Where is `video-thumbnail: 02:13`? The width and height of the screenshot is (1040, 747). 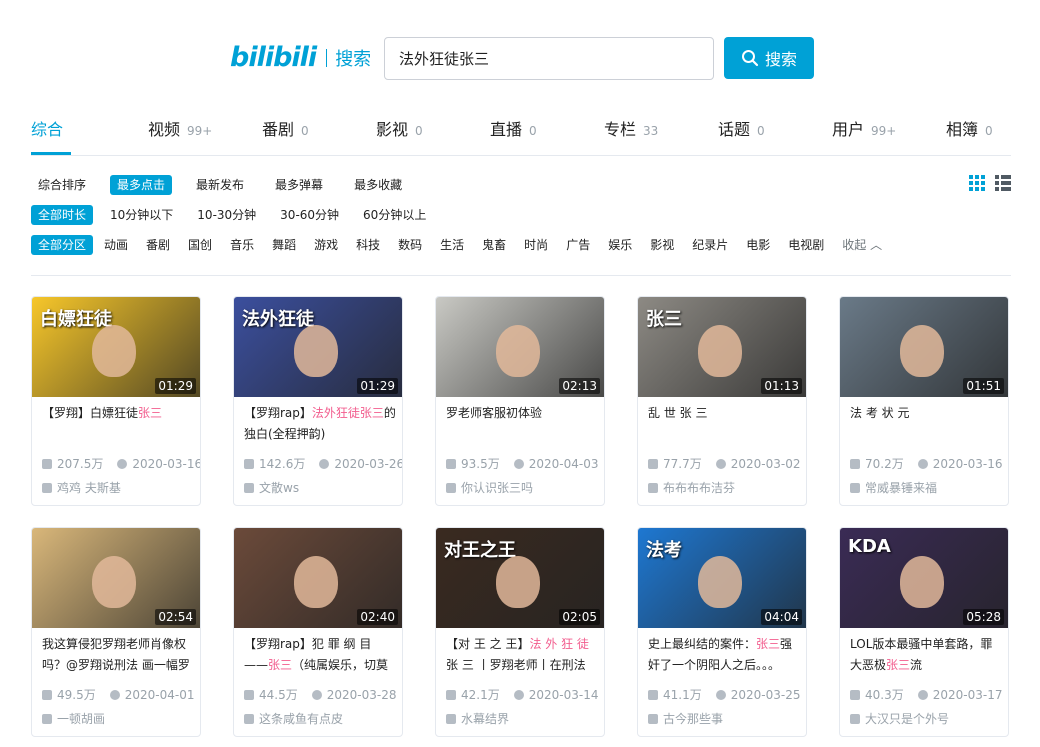 video-thumbnail: 02:13 is located at coordinates (520, 347).